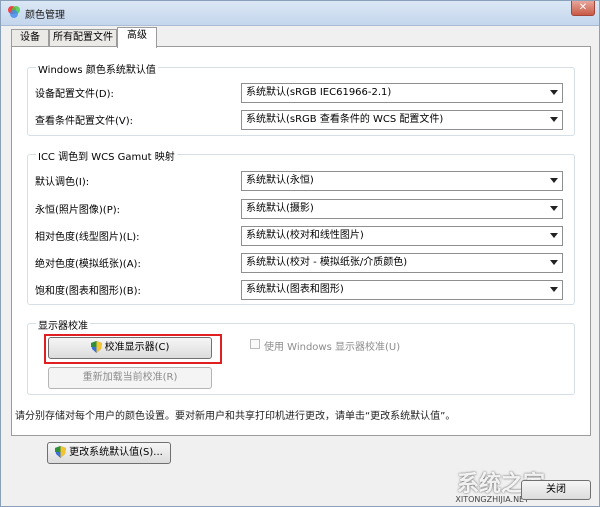 This screenshot has height=507, width=600. Describe the element at coordinates (106, 155) in the screenshot. I see `gamut-mapping-group-title: ICC 调色到 WCS Gamut 映射` at that location.